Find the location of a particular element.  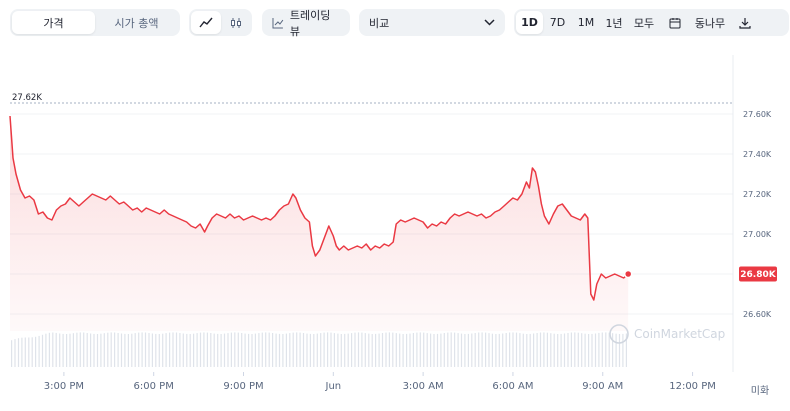

y-tick-label: 27.40K is located at coordinates (757, 154).